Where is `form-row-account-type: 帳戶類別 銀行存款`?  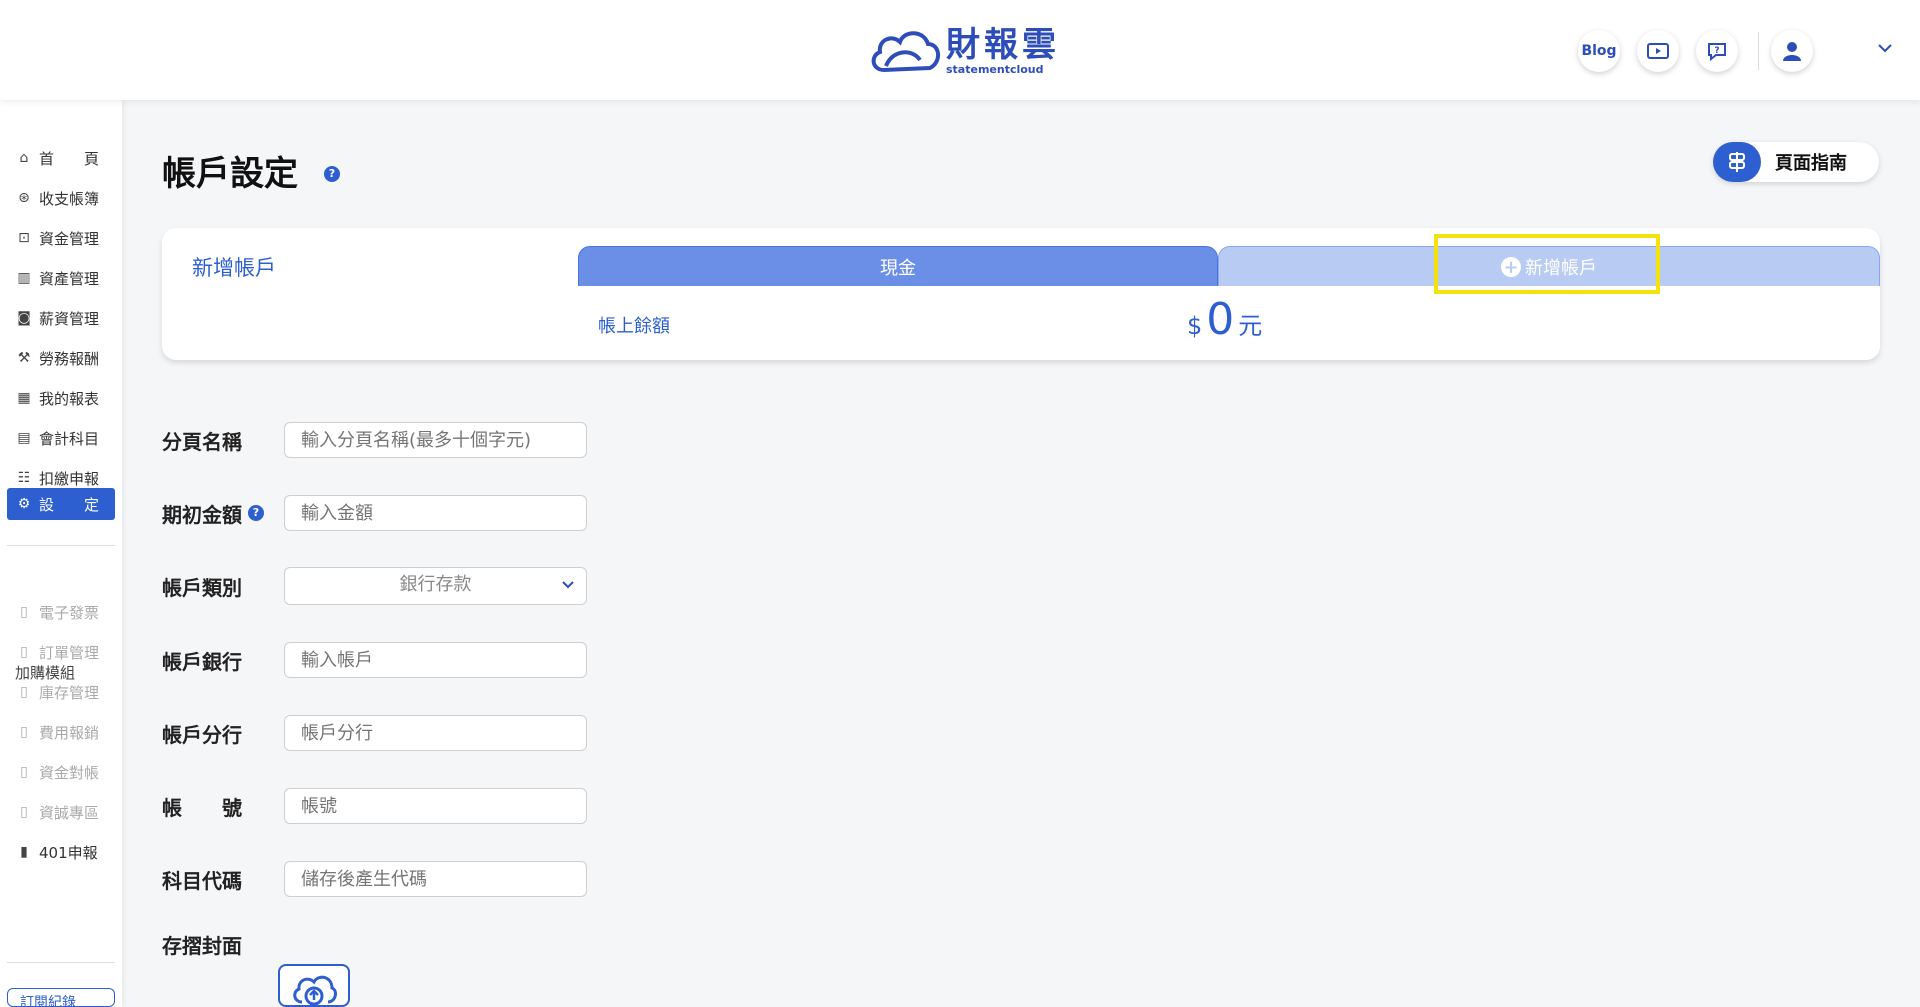 form-row-account-type: 帳戶類別 銀行存款 is located at coordinates (374, 586).